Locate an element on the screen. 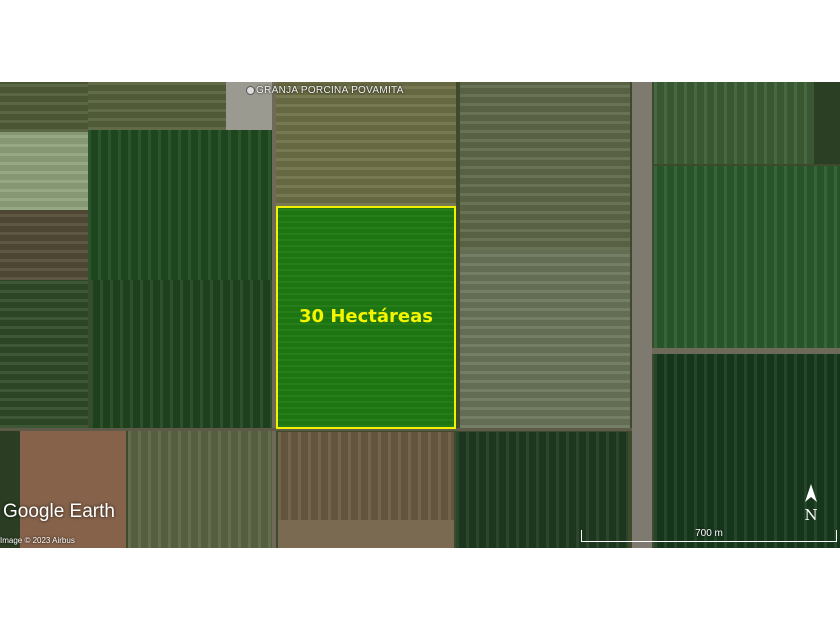 The width and height of the screenshot is (840, 630). farm-label: GRANJA PORCINA POVAMITA is located at coordinates (330, 90).